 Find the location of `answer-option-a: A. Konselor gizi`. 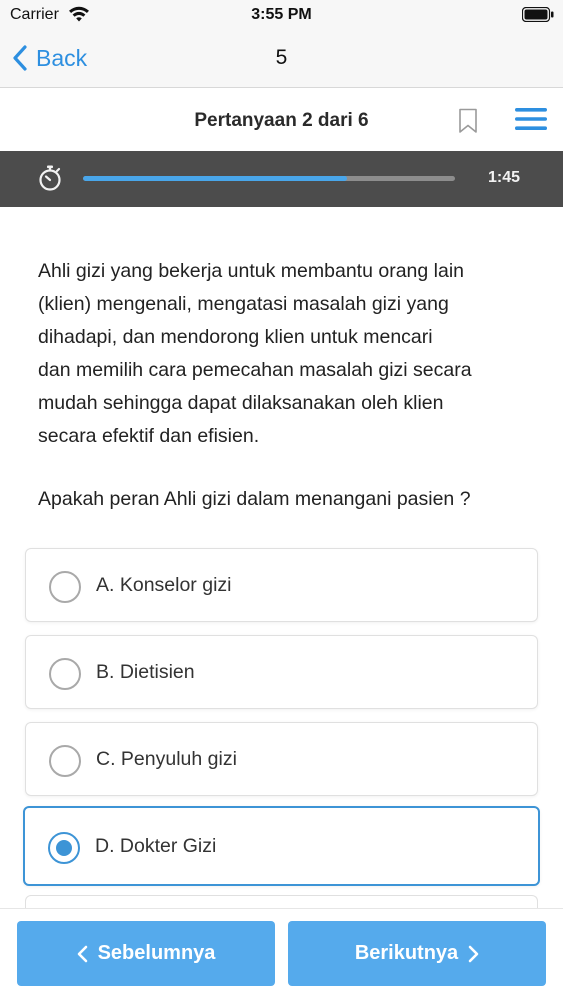

answer-option-a: A. Konselor gizi is located at coordinates (281, 585).